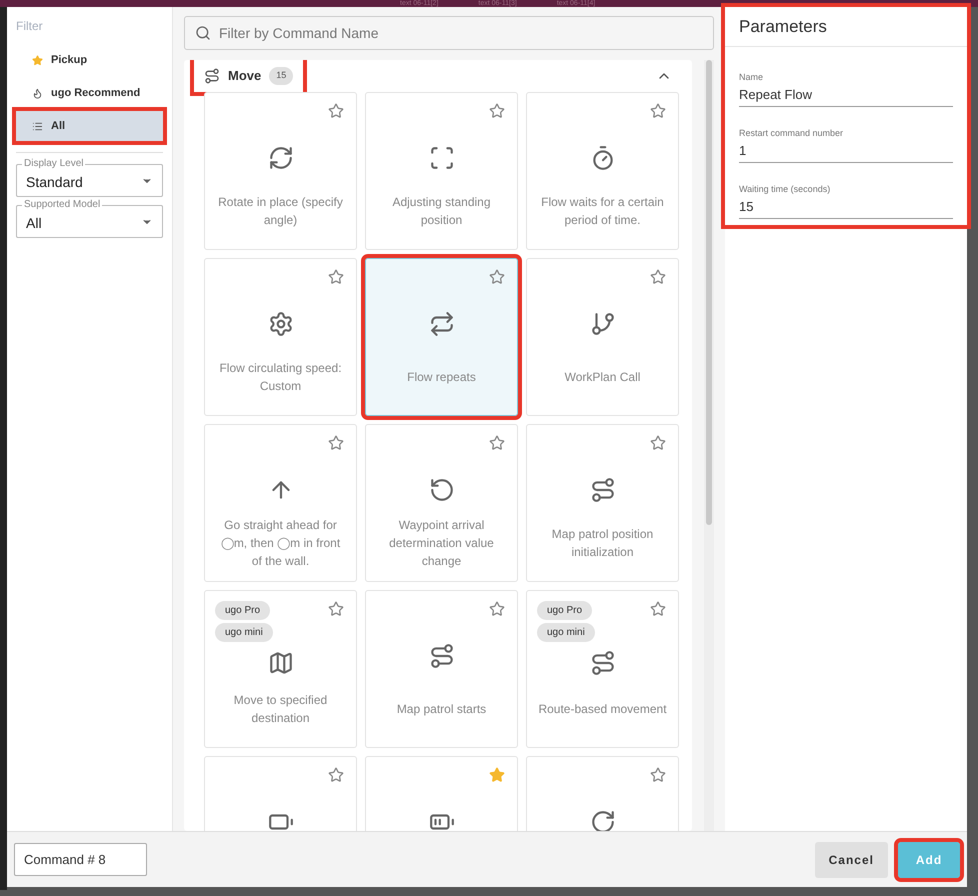  I want to click on repeat-arrows-icon, so click(441, 323).